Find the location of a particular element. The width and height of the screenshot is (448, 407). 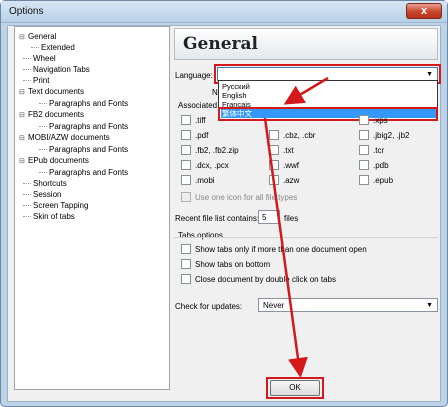

arrow-to-ok-button is located at coordinates (285, 247).